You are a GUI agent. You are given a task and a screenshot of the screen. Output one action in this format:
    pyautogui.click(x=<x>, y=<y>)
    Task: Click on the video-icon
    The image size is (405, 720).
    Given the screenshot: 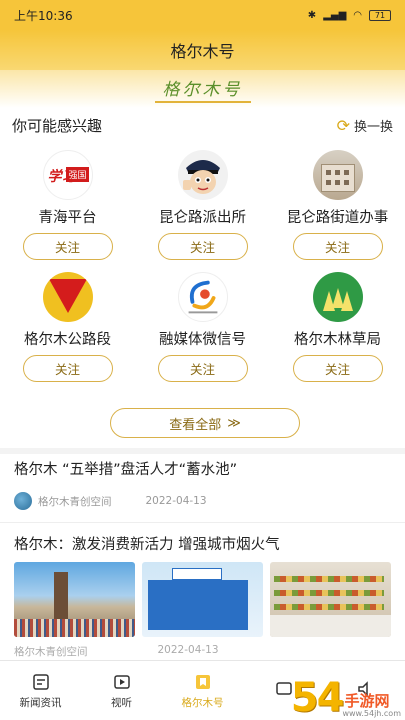 What is the action you would take?
    pyautogui.click(x=122, y=682)
    